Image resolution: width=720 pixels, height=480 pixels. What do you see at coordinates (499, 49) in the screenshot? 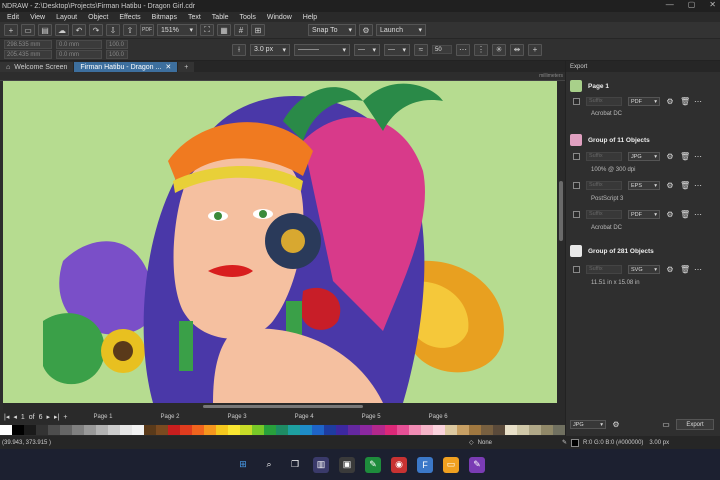
I see `extract-icon: ✳` at bounding box center [499, 49].